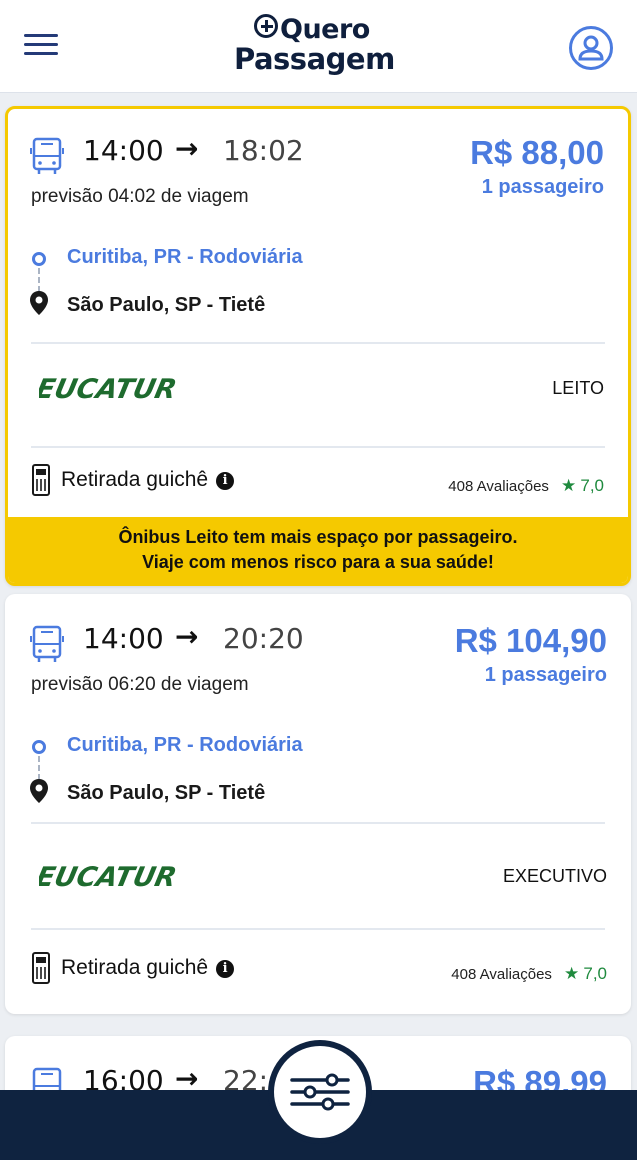 The image size is (637, 1160). Describe the element at coordinates (554, 876) in the screenshot. I see `bus-class: EXECUTIVO` at that location.